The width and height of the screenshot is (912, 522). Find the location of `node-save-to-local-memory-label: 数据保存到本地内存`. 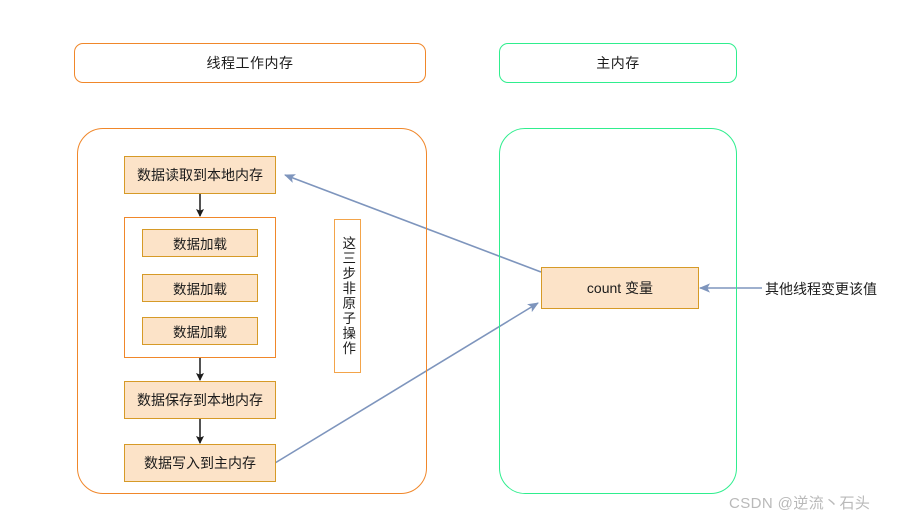

node-save-to-local-memory-label: 数据保存到本地内存 is located at coordinates (200, 400).